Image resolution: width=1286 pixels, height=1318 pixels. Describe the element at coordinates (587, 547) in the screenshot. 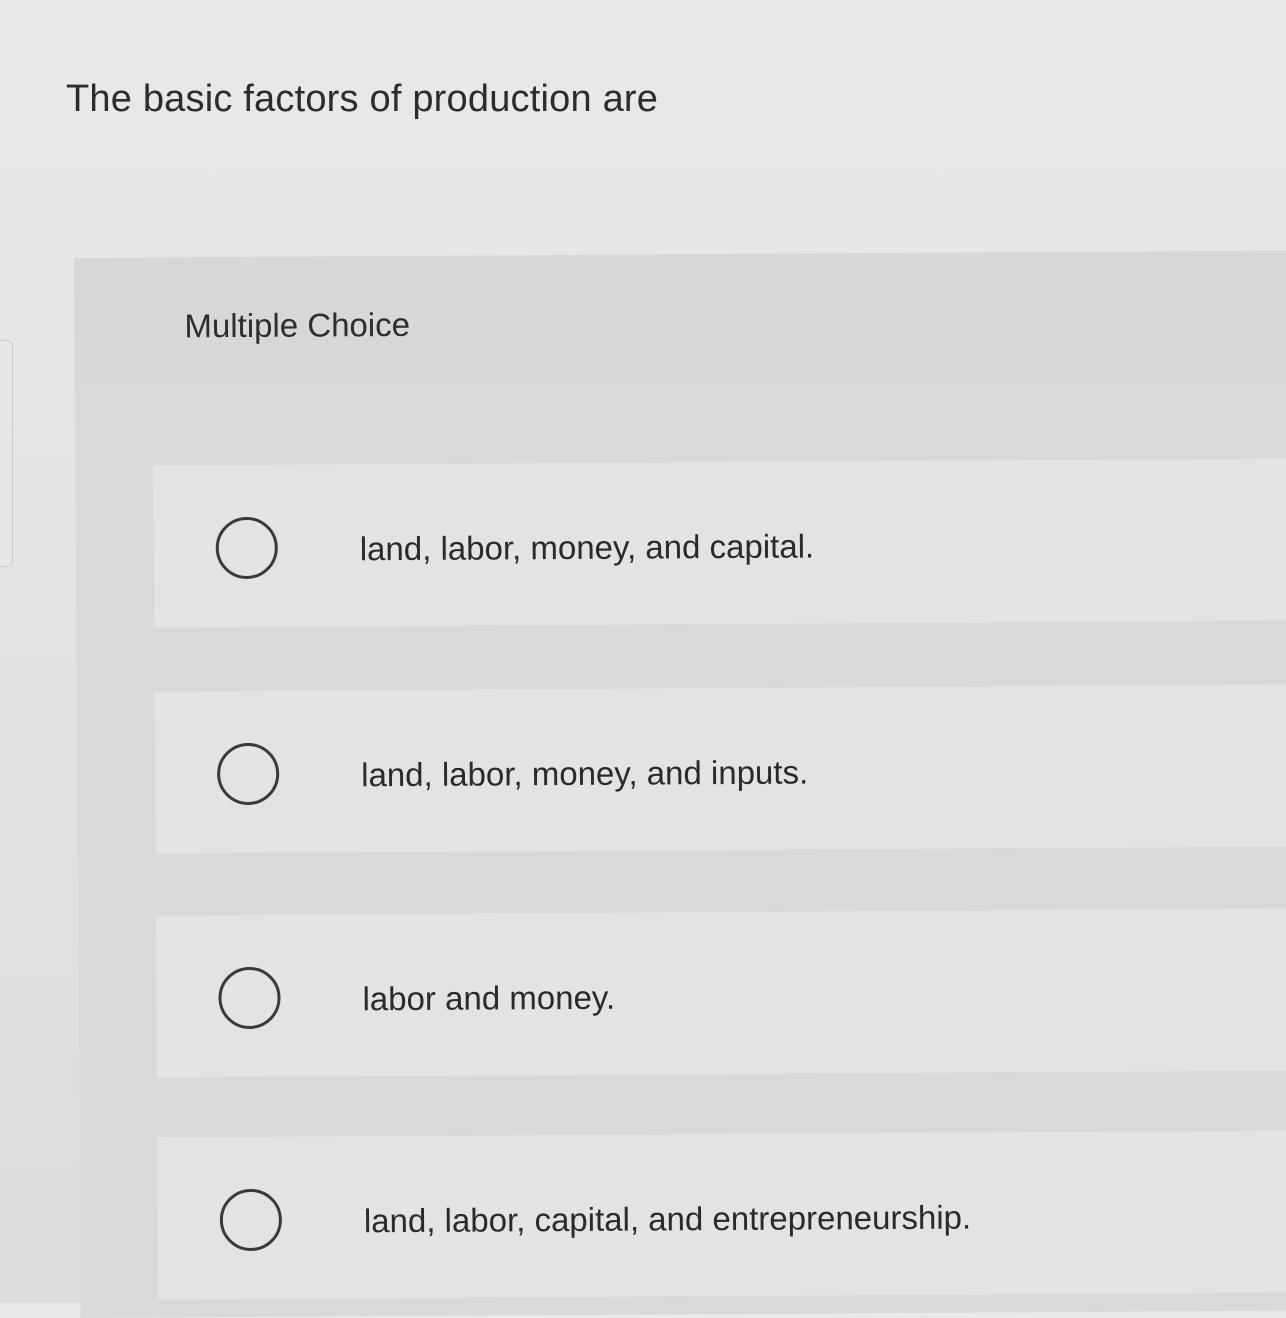

I see `option-1-text: land, labor, money, and capital.` at that location.